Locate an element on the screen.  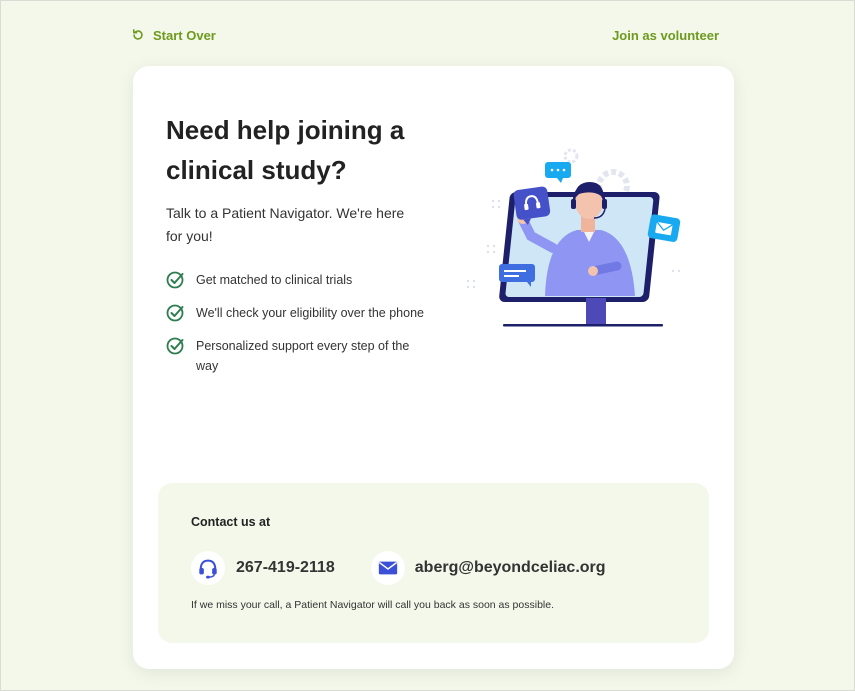
join-as-volunteer-link: Join as volunteer is located at coordinates (665, 35).